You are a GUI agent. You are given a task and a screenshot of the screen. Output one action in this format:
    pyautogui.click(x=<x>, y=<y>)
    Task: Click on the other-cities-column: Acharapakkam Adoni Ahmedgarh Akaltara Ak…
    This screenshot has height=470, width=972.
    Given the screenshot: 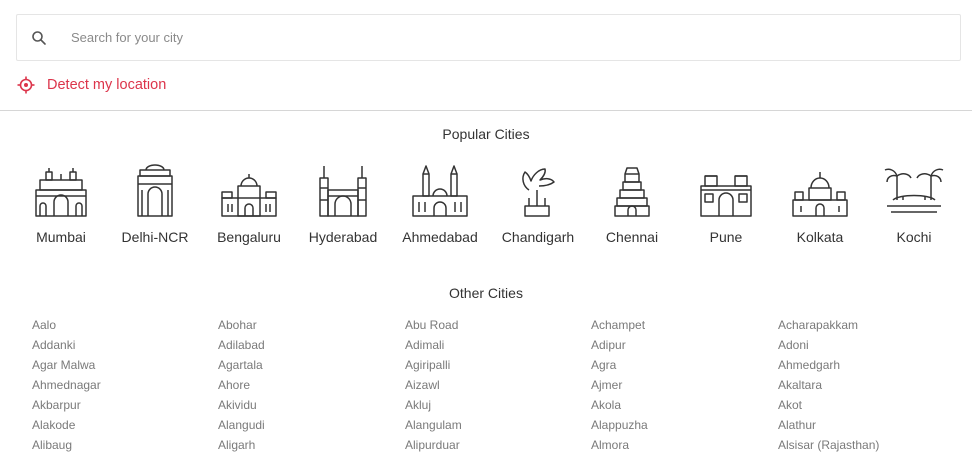 What is the action you would take?
    pyautogui.click(x=868, y=385)
    